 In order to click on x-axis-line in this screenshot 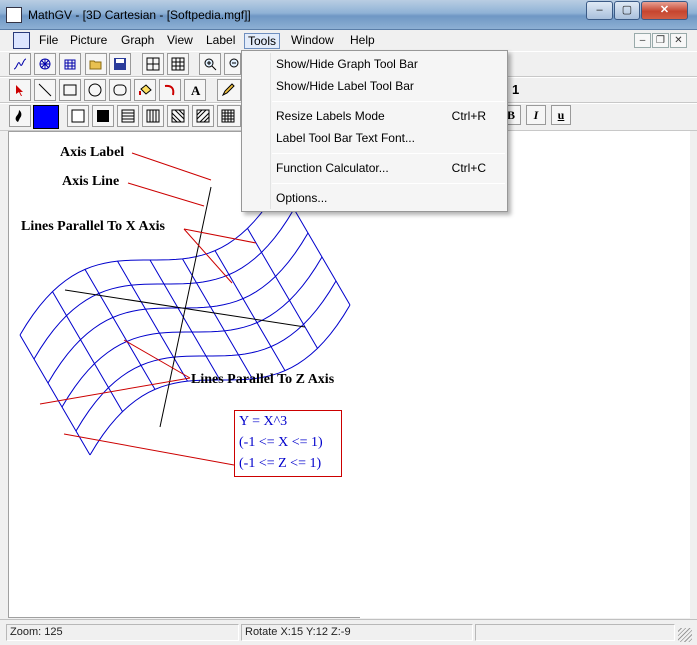, I will do `click(185, 308)`.